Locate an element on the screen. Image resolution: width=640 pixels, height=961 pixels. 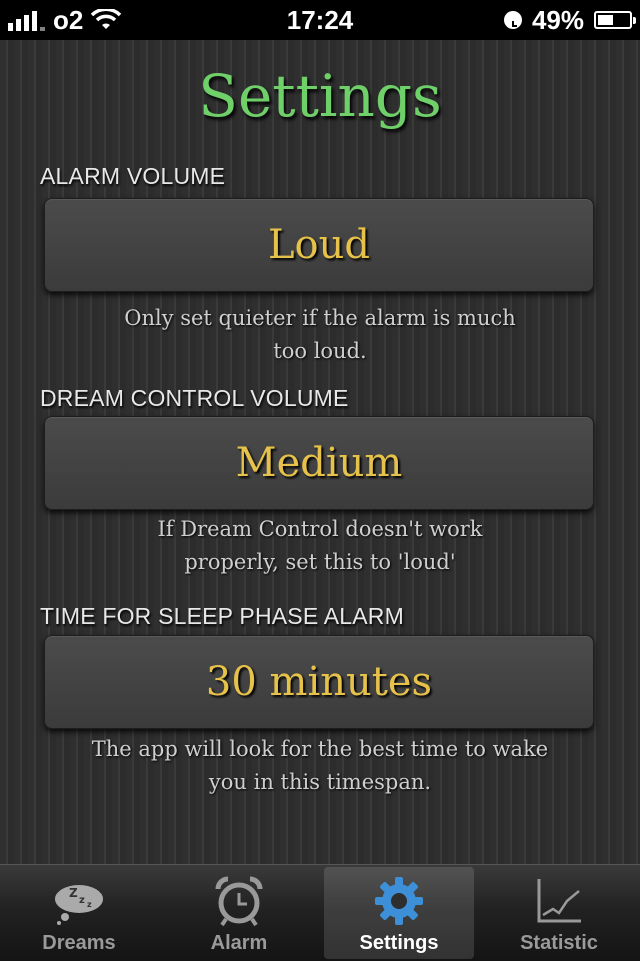
status-bar: o2 17:24 49% is located at coordinates (320, 20).